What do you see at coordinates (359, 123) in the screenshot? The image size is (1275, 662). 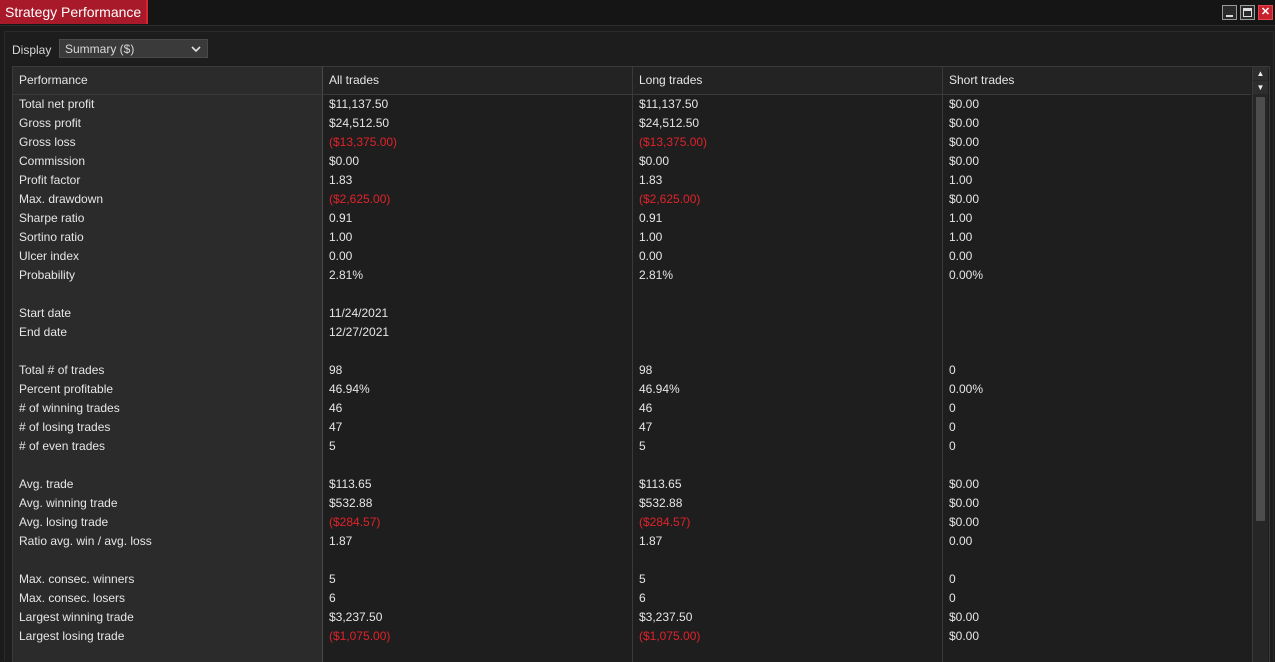 I see `cell-all: $24,512.50` at bounding box center [359, 123].